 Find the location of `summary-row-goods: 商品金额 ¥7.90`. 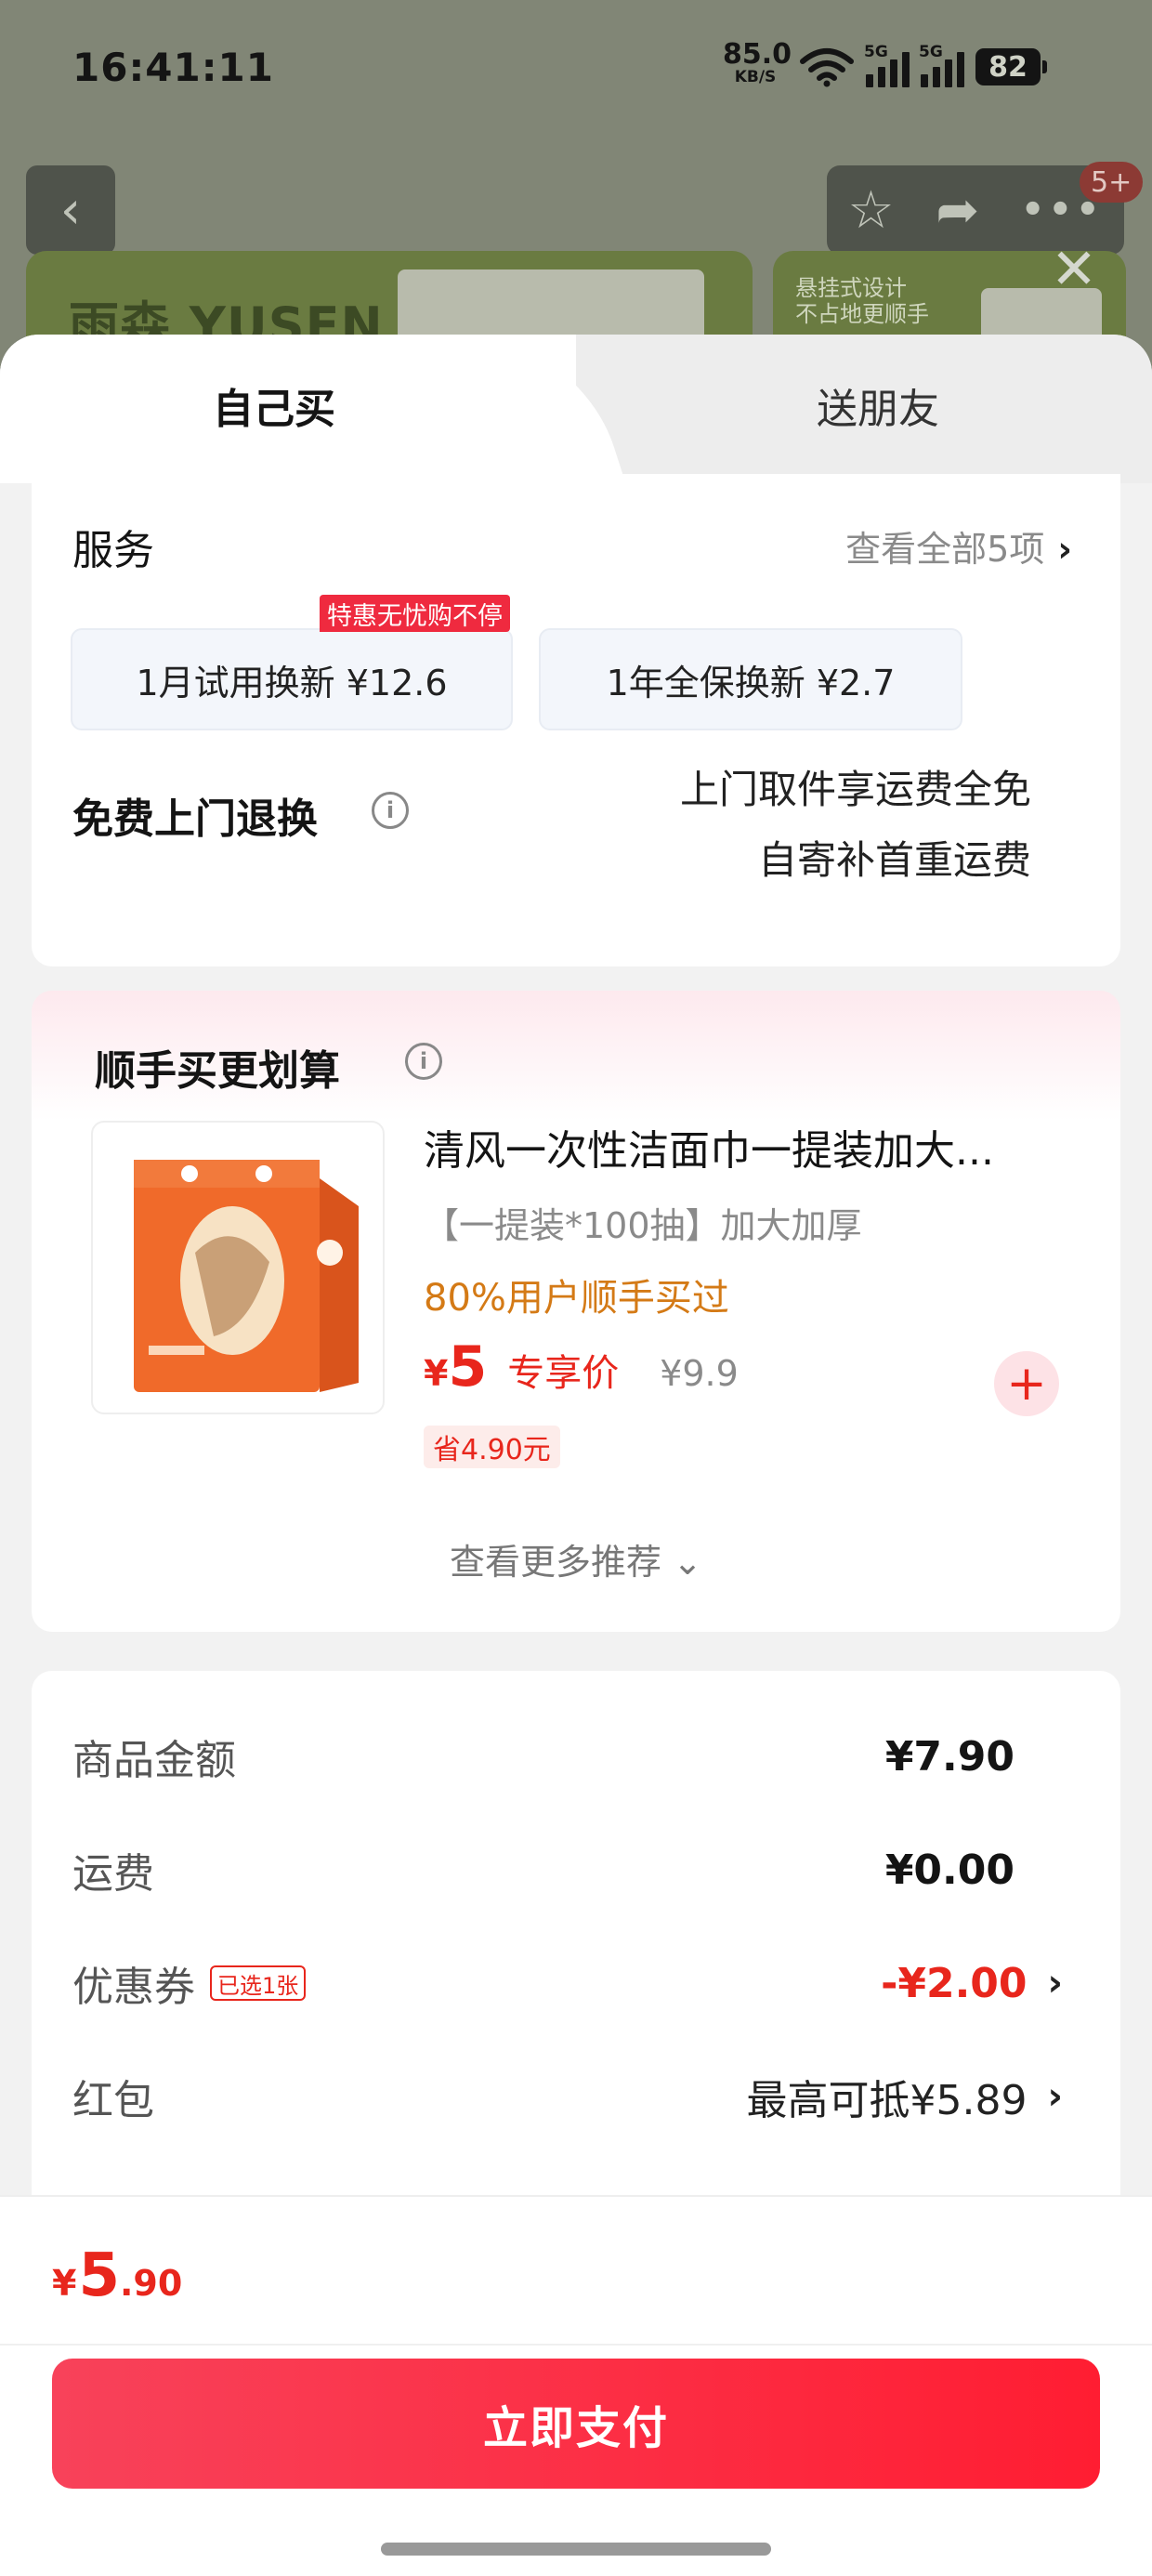

summary-row-goods: 商品金额 ¥7.90 is located at coordinates (567, 1756).